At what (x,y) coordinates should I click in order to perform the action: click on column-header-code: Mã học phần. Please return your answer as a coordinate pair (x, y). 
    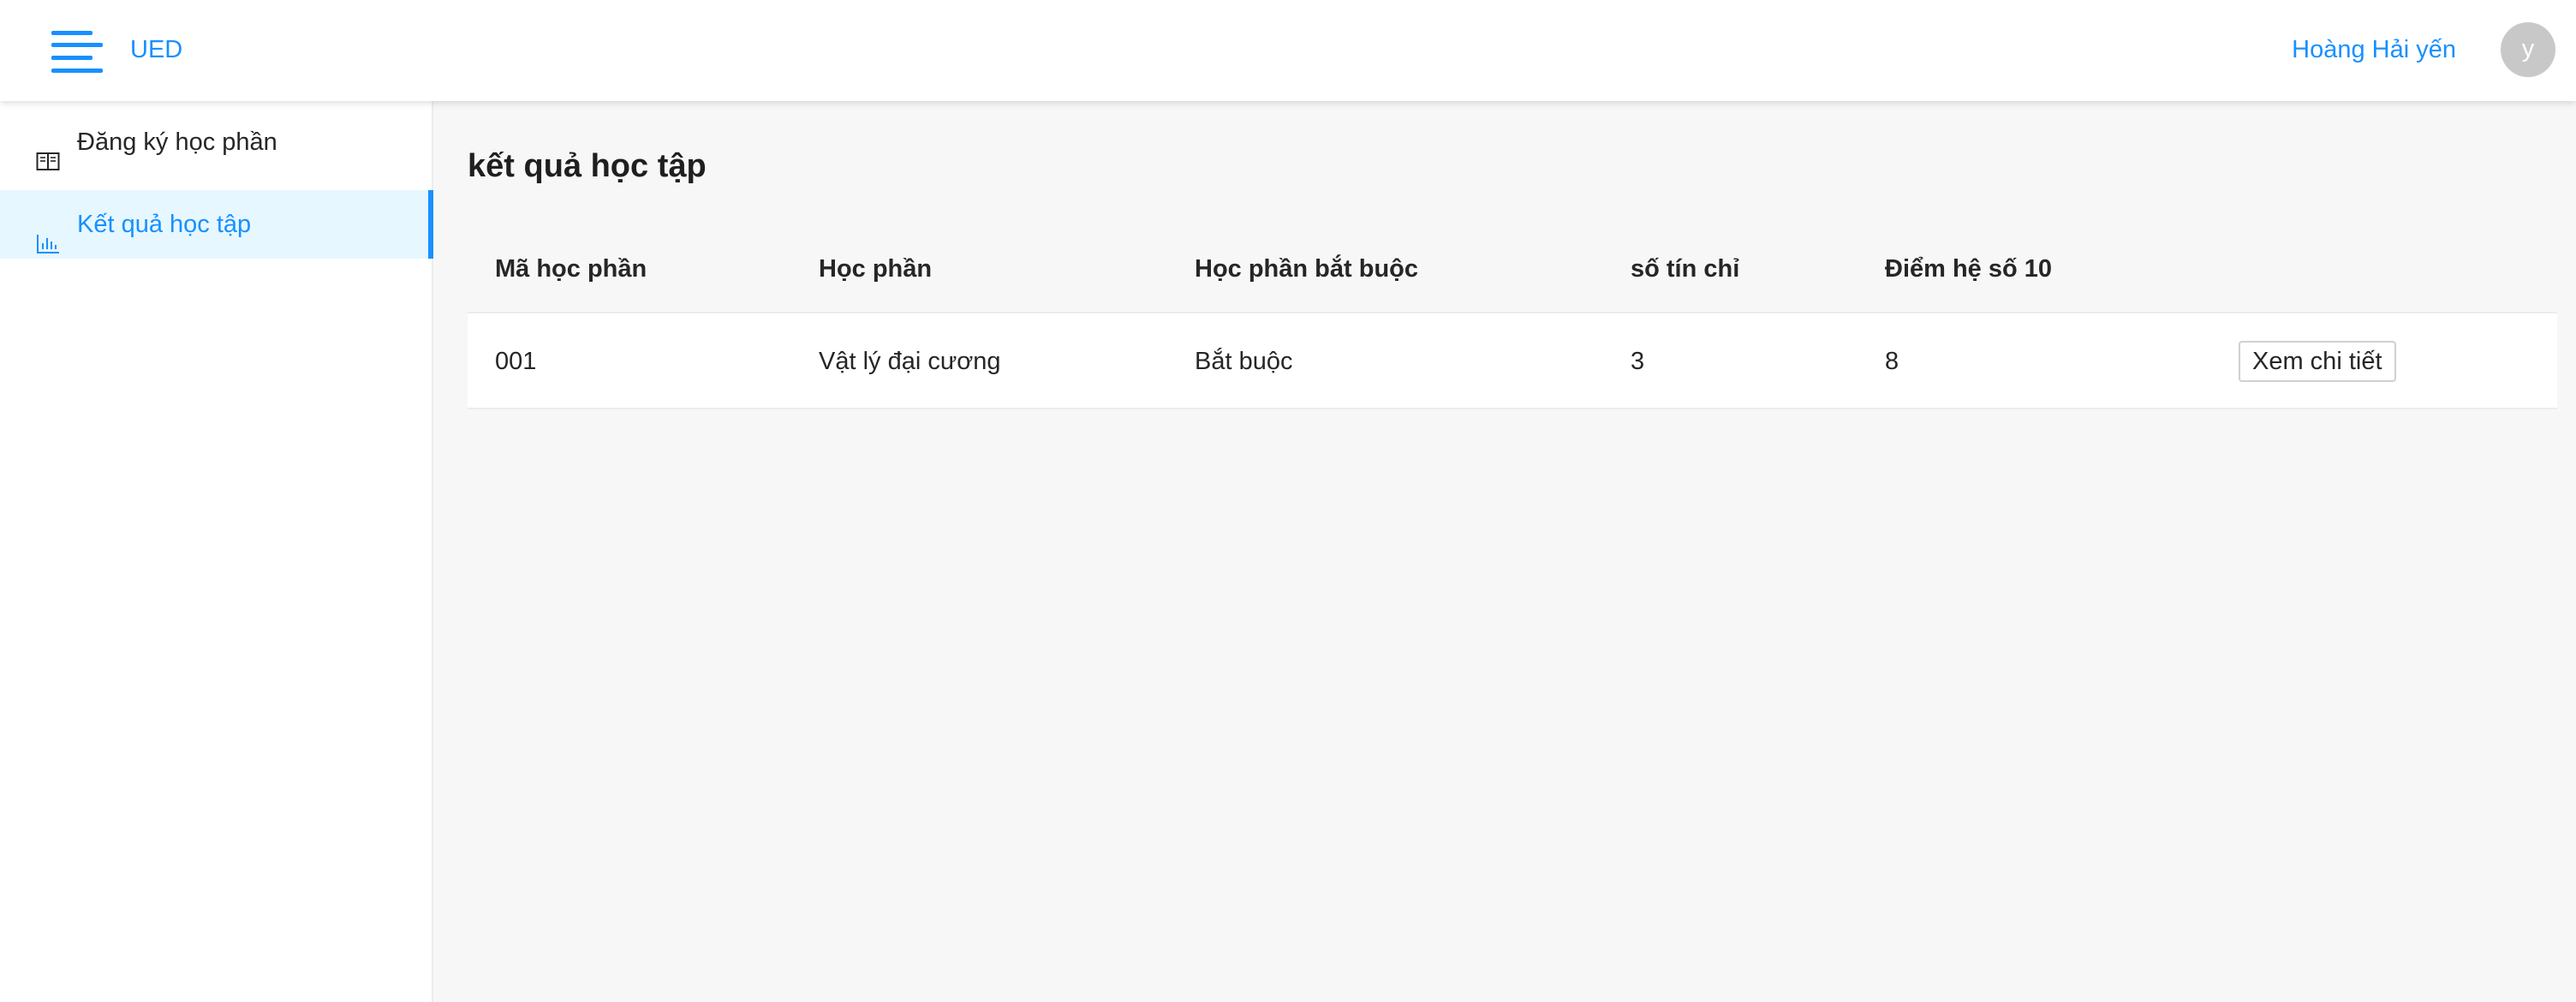
    Looking at the image, I should click on (571, 269).